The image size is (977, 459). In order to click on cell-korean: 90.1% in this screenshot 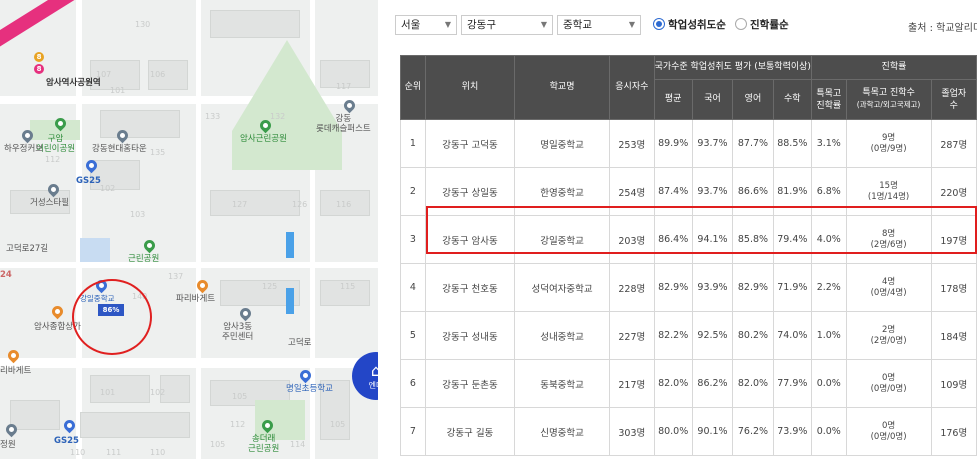, I will do `click(712, 431)`.